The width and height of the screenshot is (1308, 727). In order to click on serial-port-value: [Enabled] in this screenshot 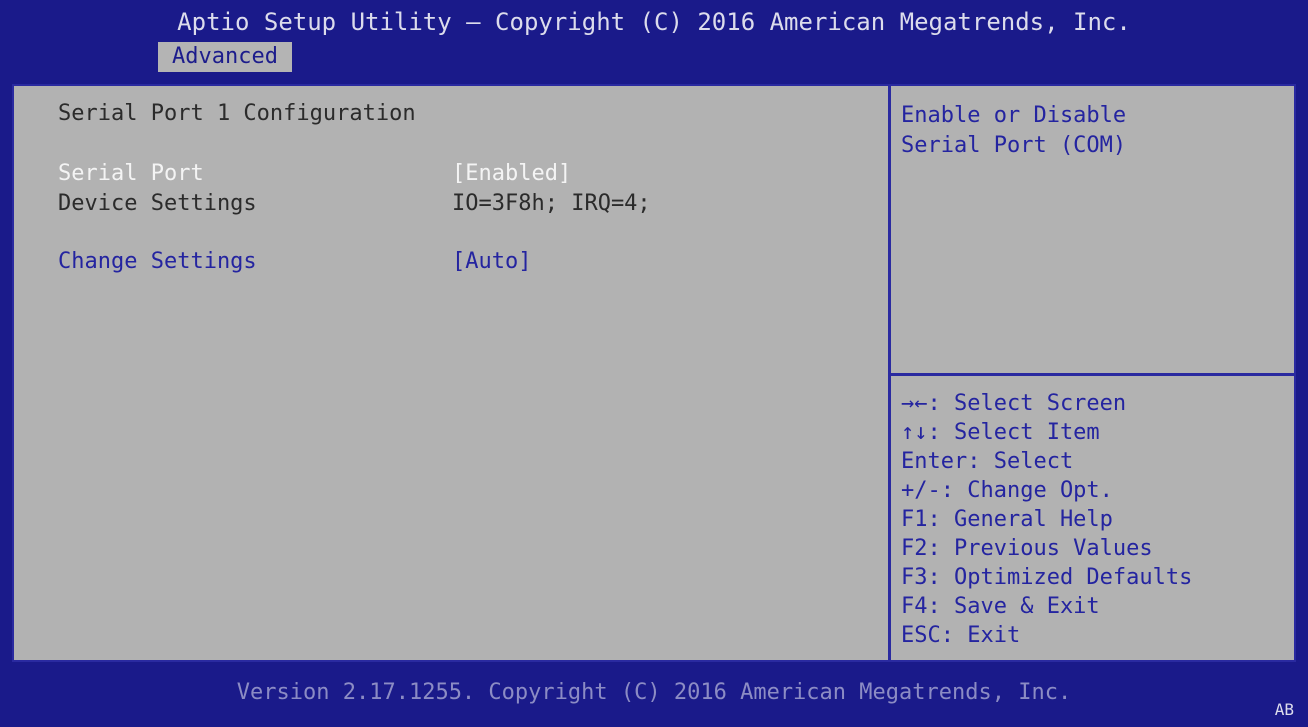, I will do `click(511, 174)`.